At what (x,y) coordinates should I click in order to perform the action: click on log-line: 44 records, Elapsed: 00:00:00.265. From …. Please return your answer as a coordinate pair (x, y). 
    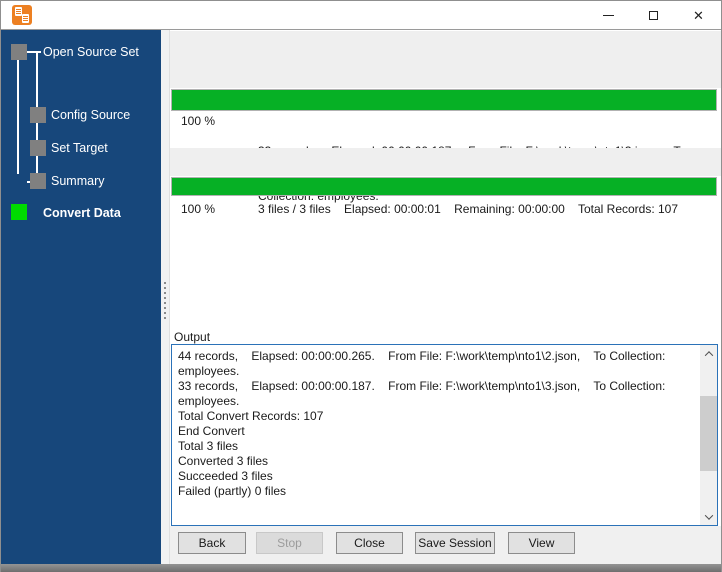
    Looking at the image, I should click on (422, 356).